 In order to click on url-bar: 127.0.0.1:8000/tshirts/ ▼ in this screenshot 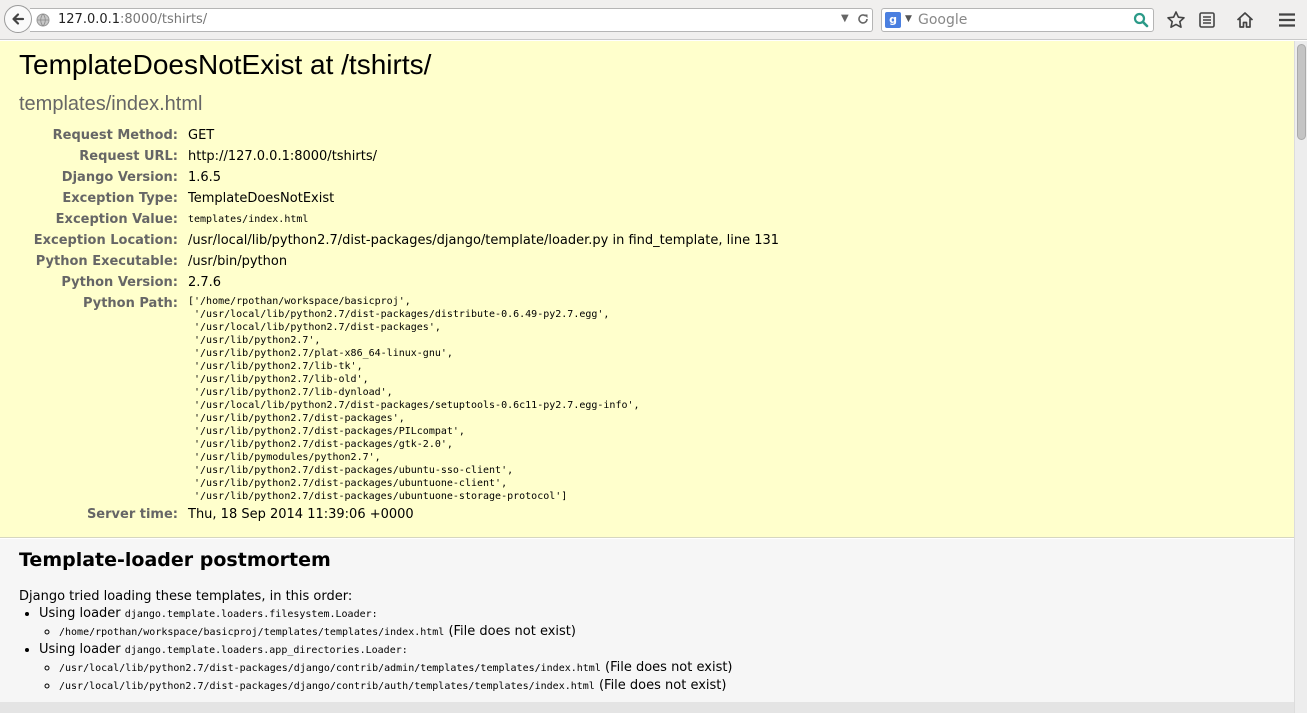, I will do `click(451, 20)`.